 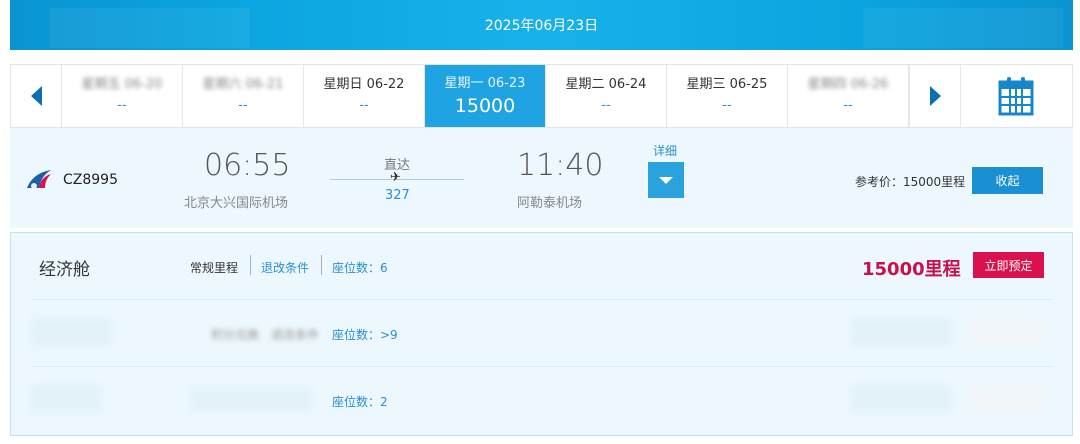 I want to click on reference-price: 参考价：15000里程, so click(x=910, y=182).